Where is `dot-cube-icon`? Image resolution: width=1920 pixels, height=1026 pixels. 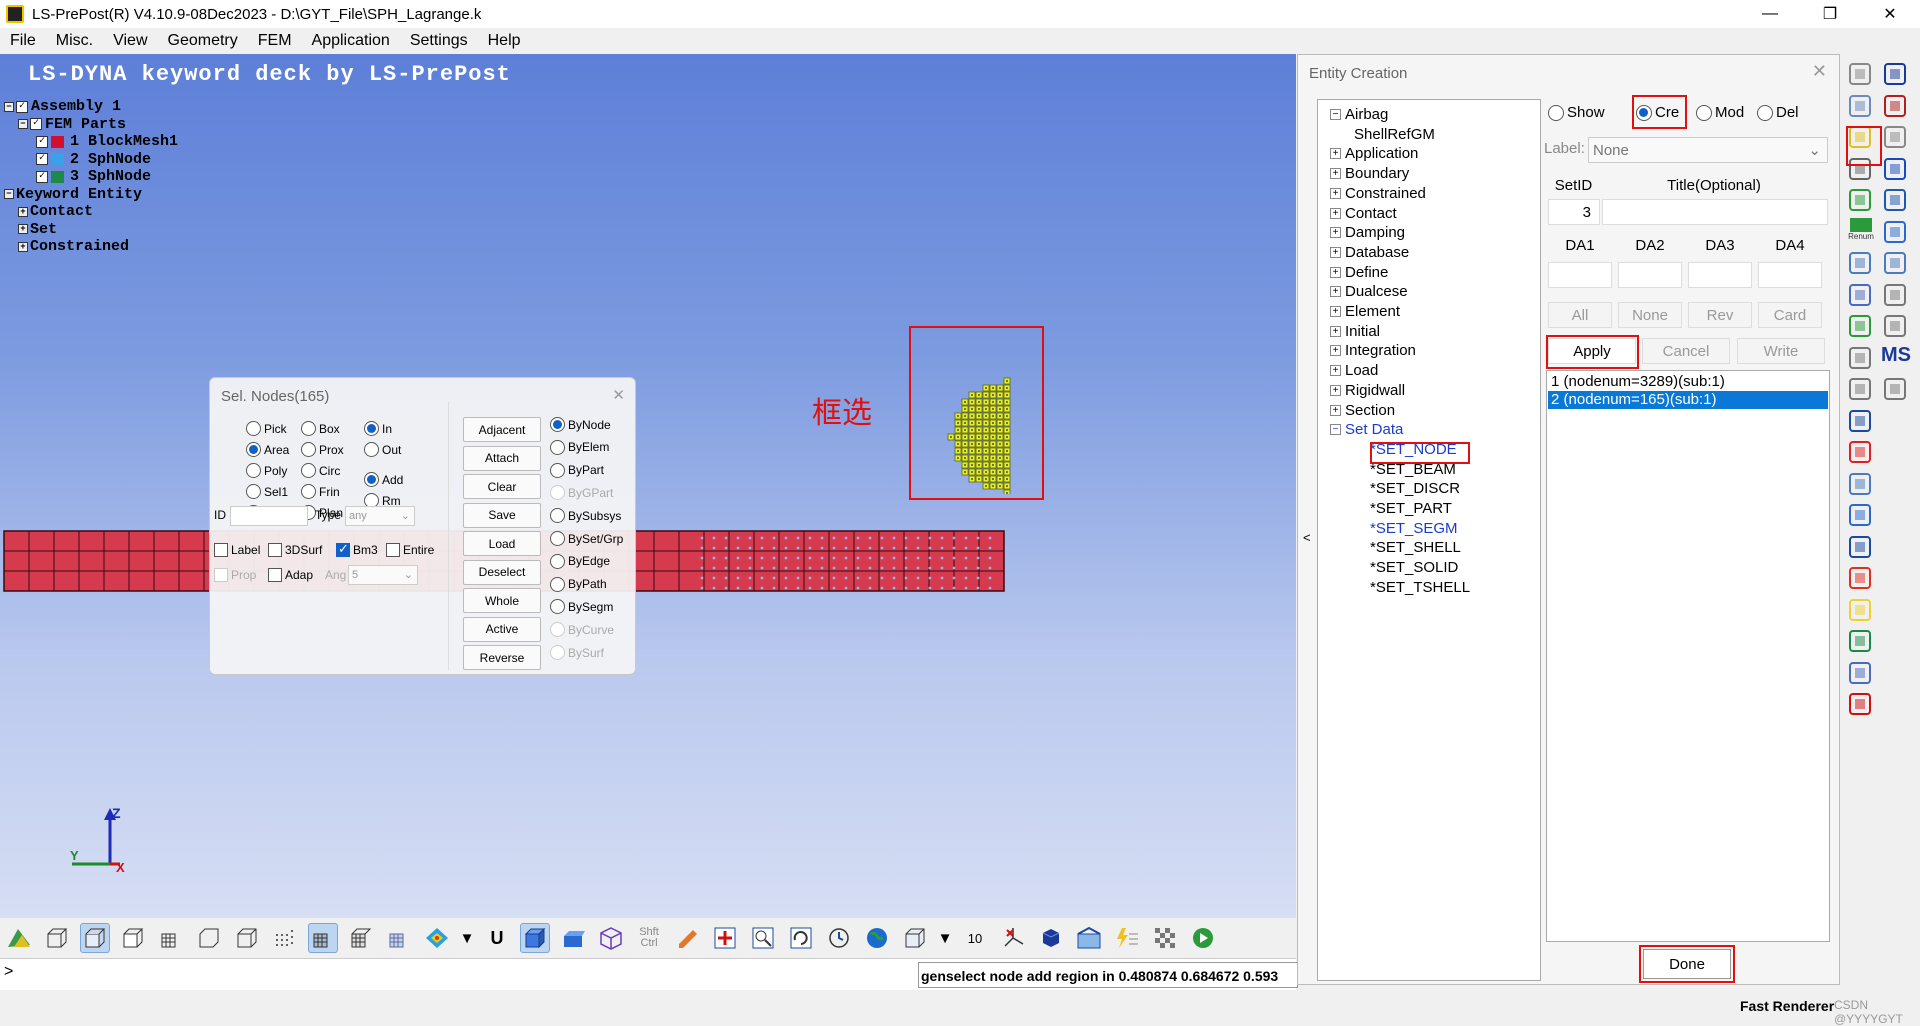
dot-cube-icon is located at coordinates (285, 938).